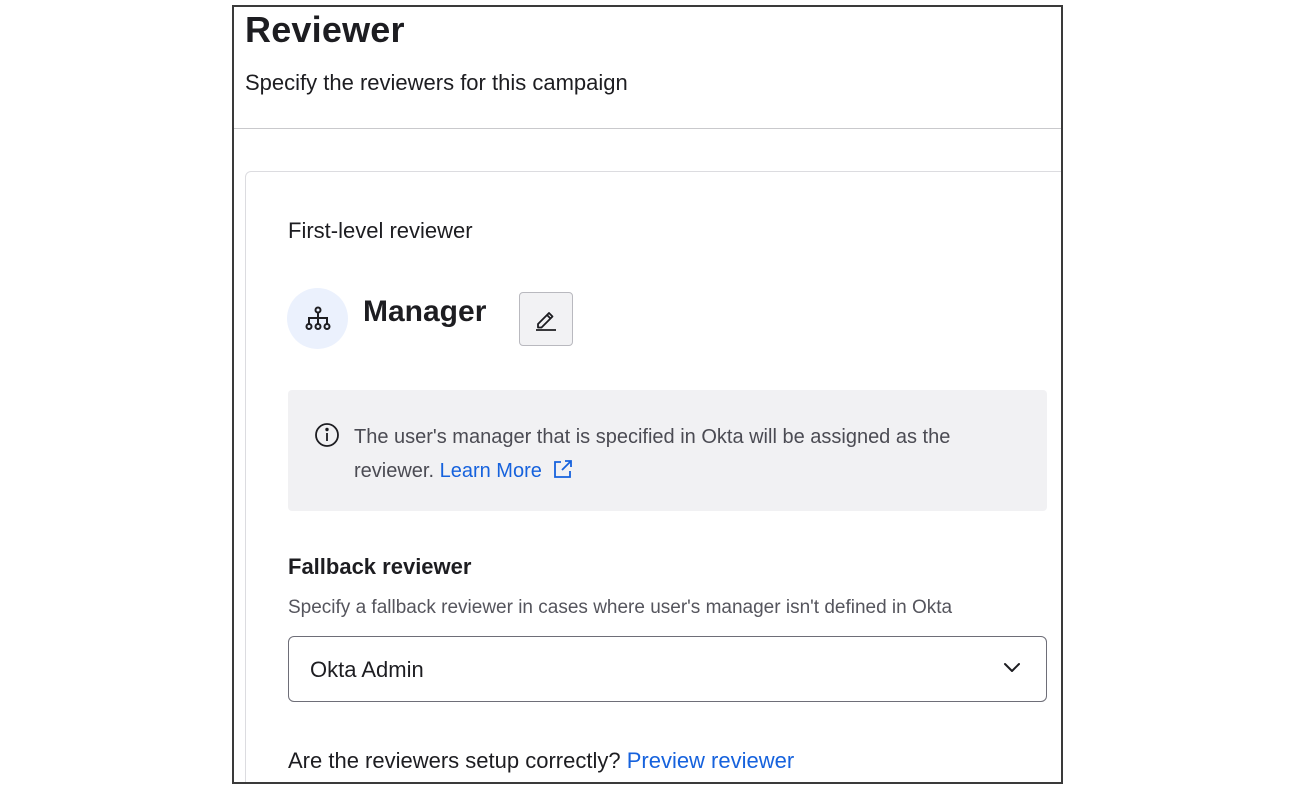 The image size is (1300, 794). I want to click on chevron-down-icon, so click(1012, 667).